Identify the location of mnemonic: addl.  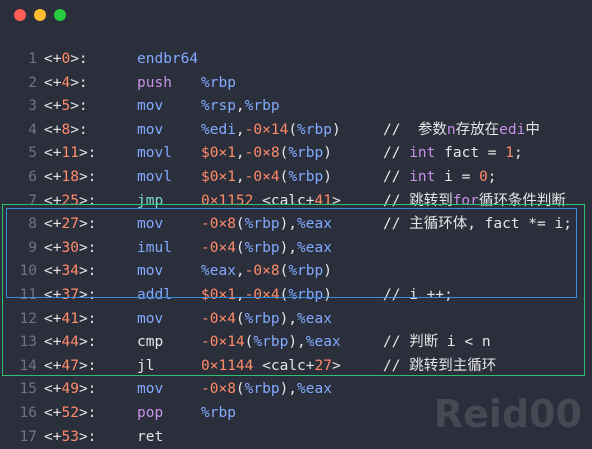
(154, 295).